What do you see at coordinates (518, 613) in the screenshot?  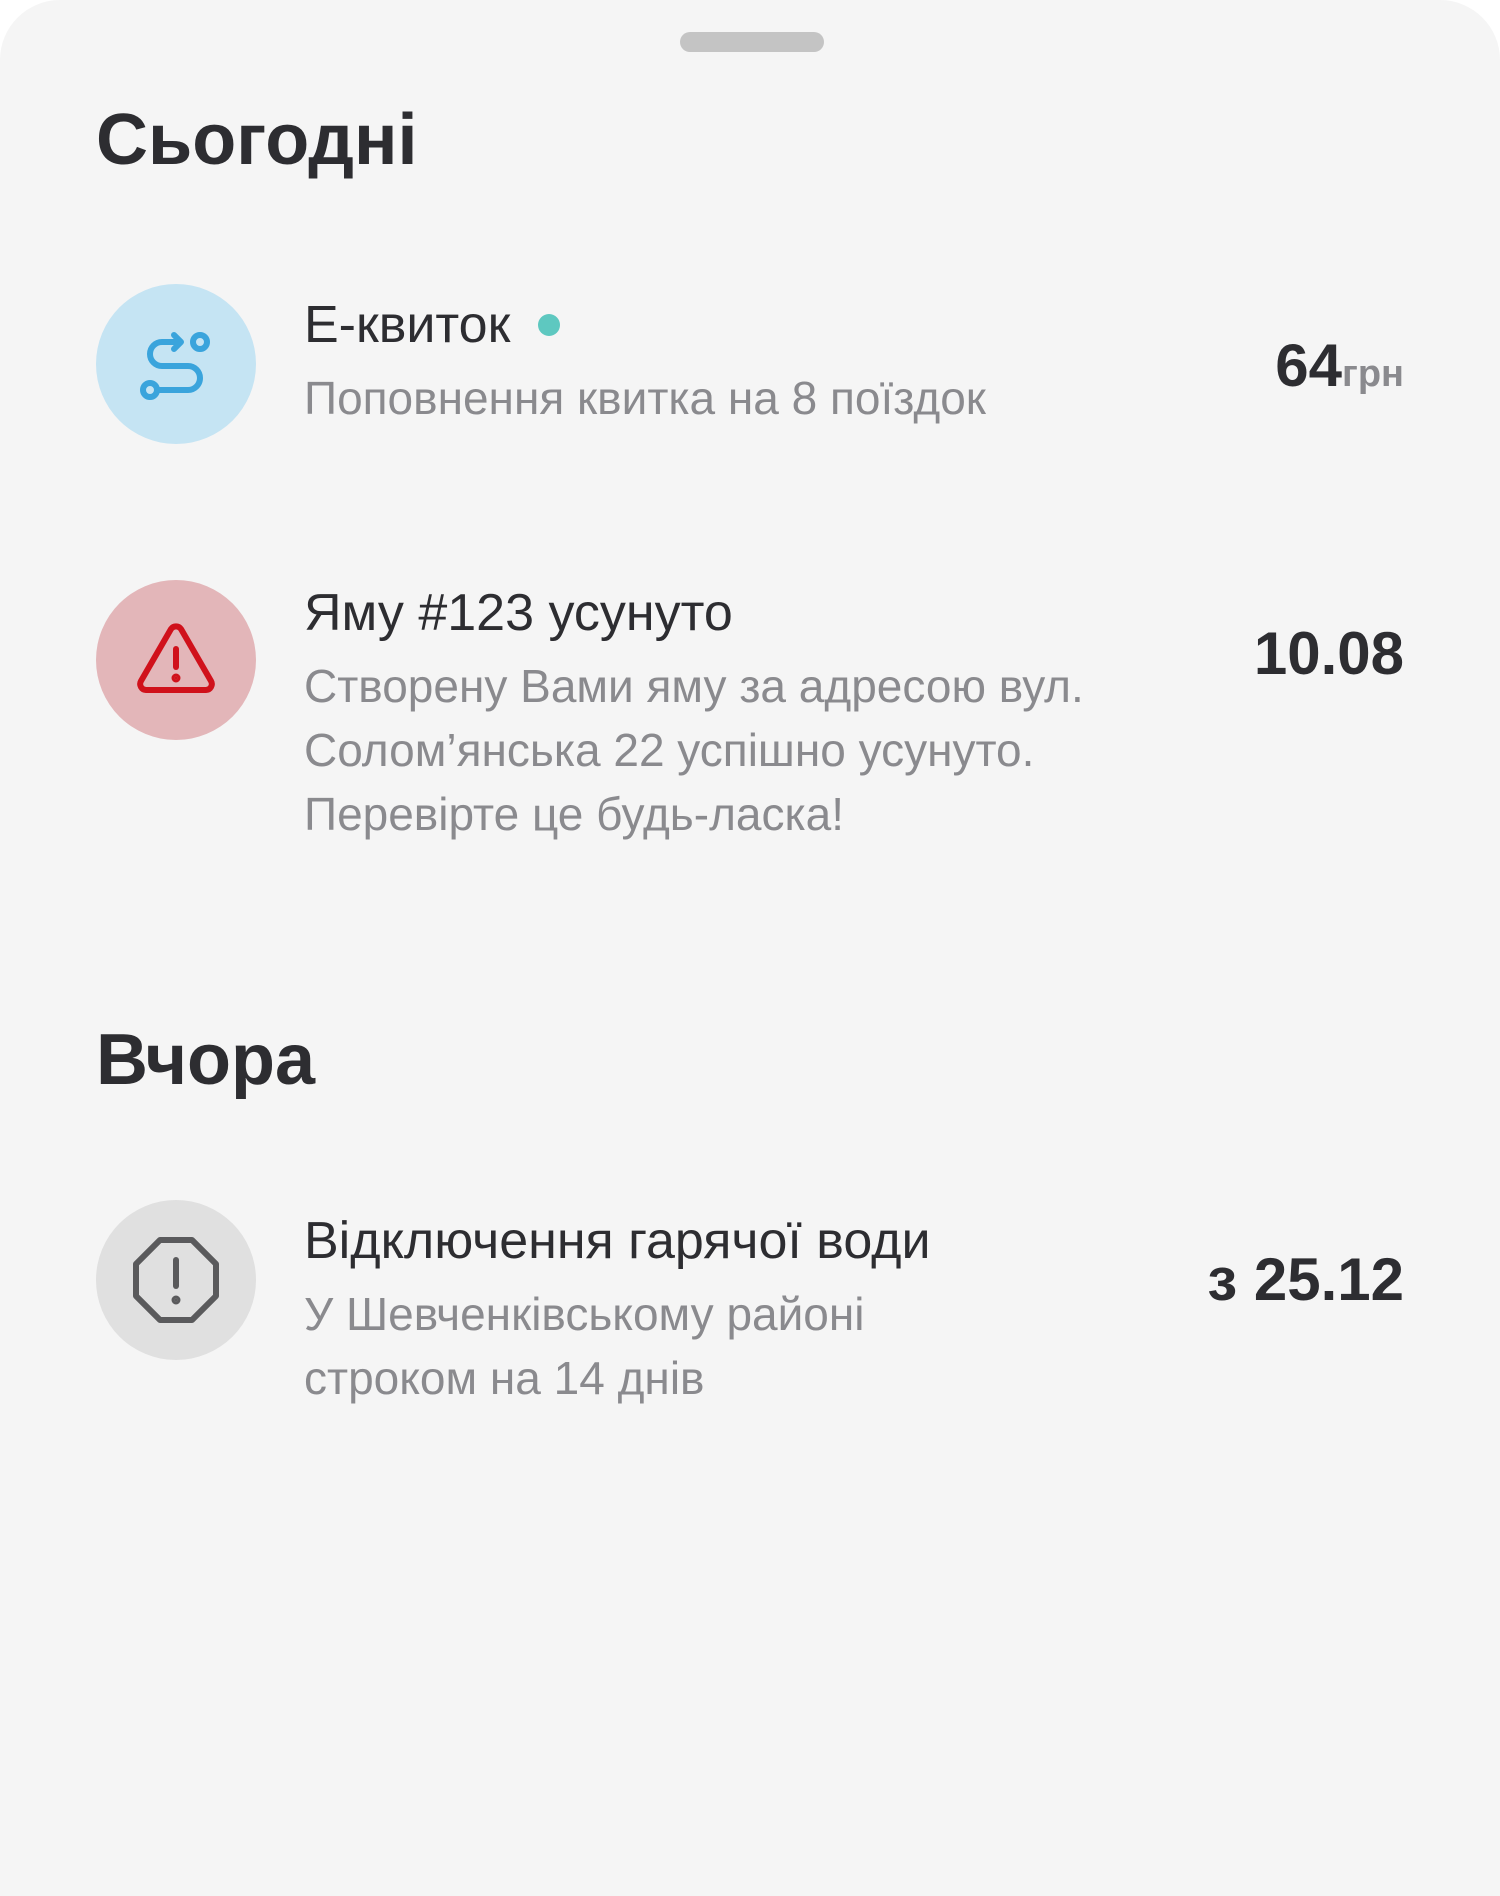 I see `notification-title: Яму #123 усунуто` at bounding box center [518, 613].